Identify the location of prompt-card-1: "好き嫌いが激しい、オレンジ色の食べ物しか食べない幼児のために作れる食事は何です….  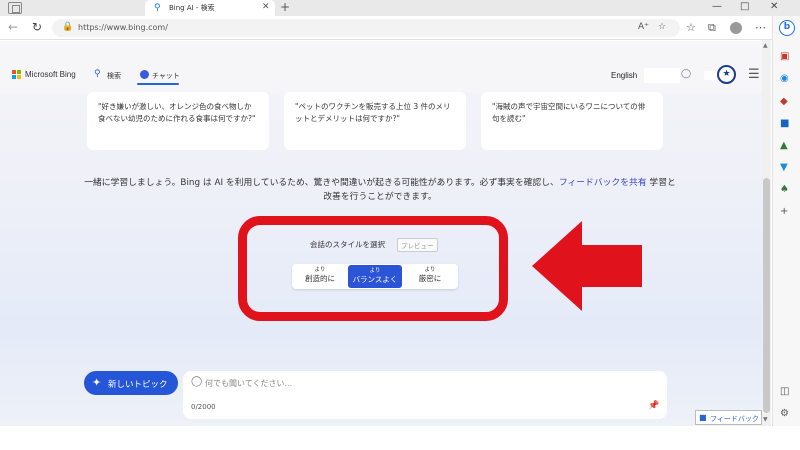
(178, 121).